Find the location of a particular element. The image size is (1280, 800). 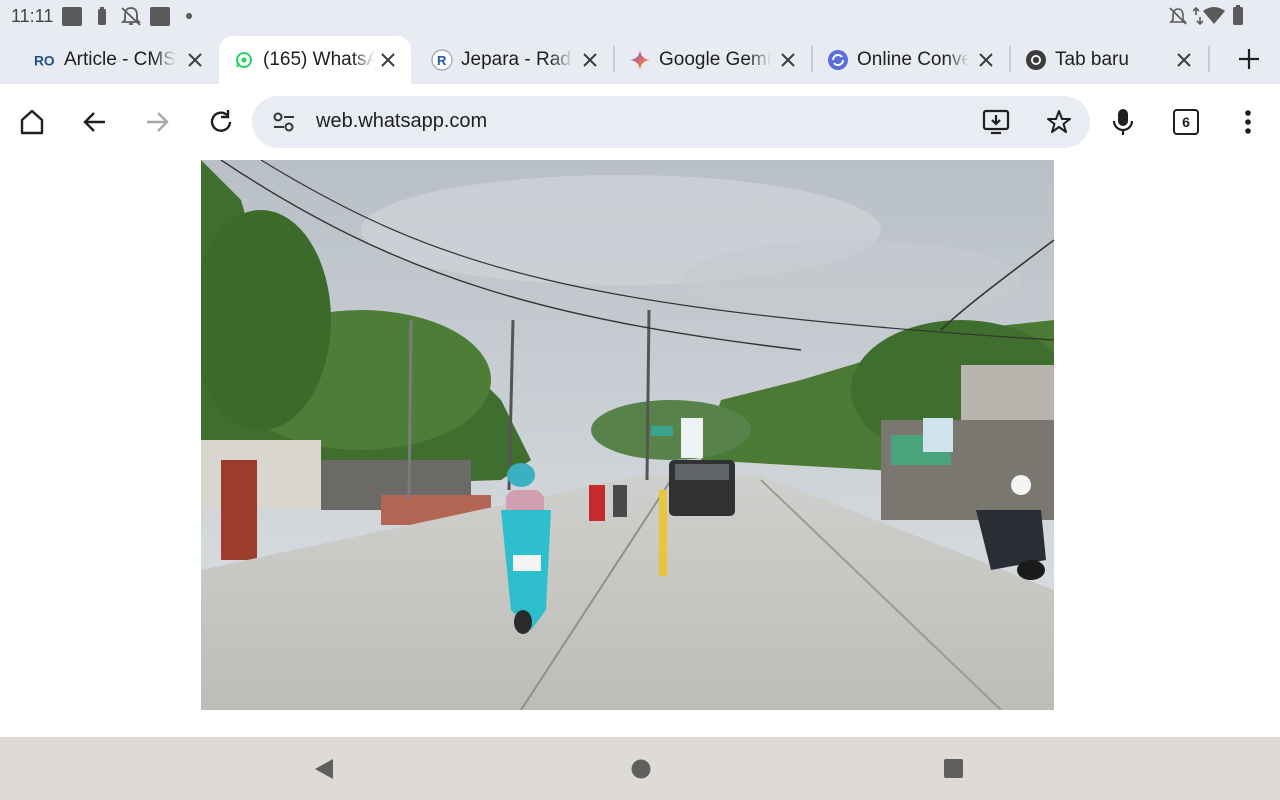

tab-count: 6 is located at coordinates (1186, 122).